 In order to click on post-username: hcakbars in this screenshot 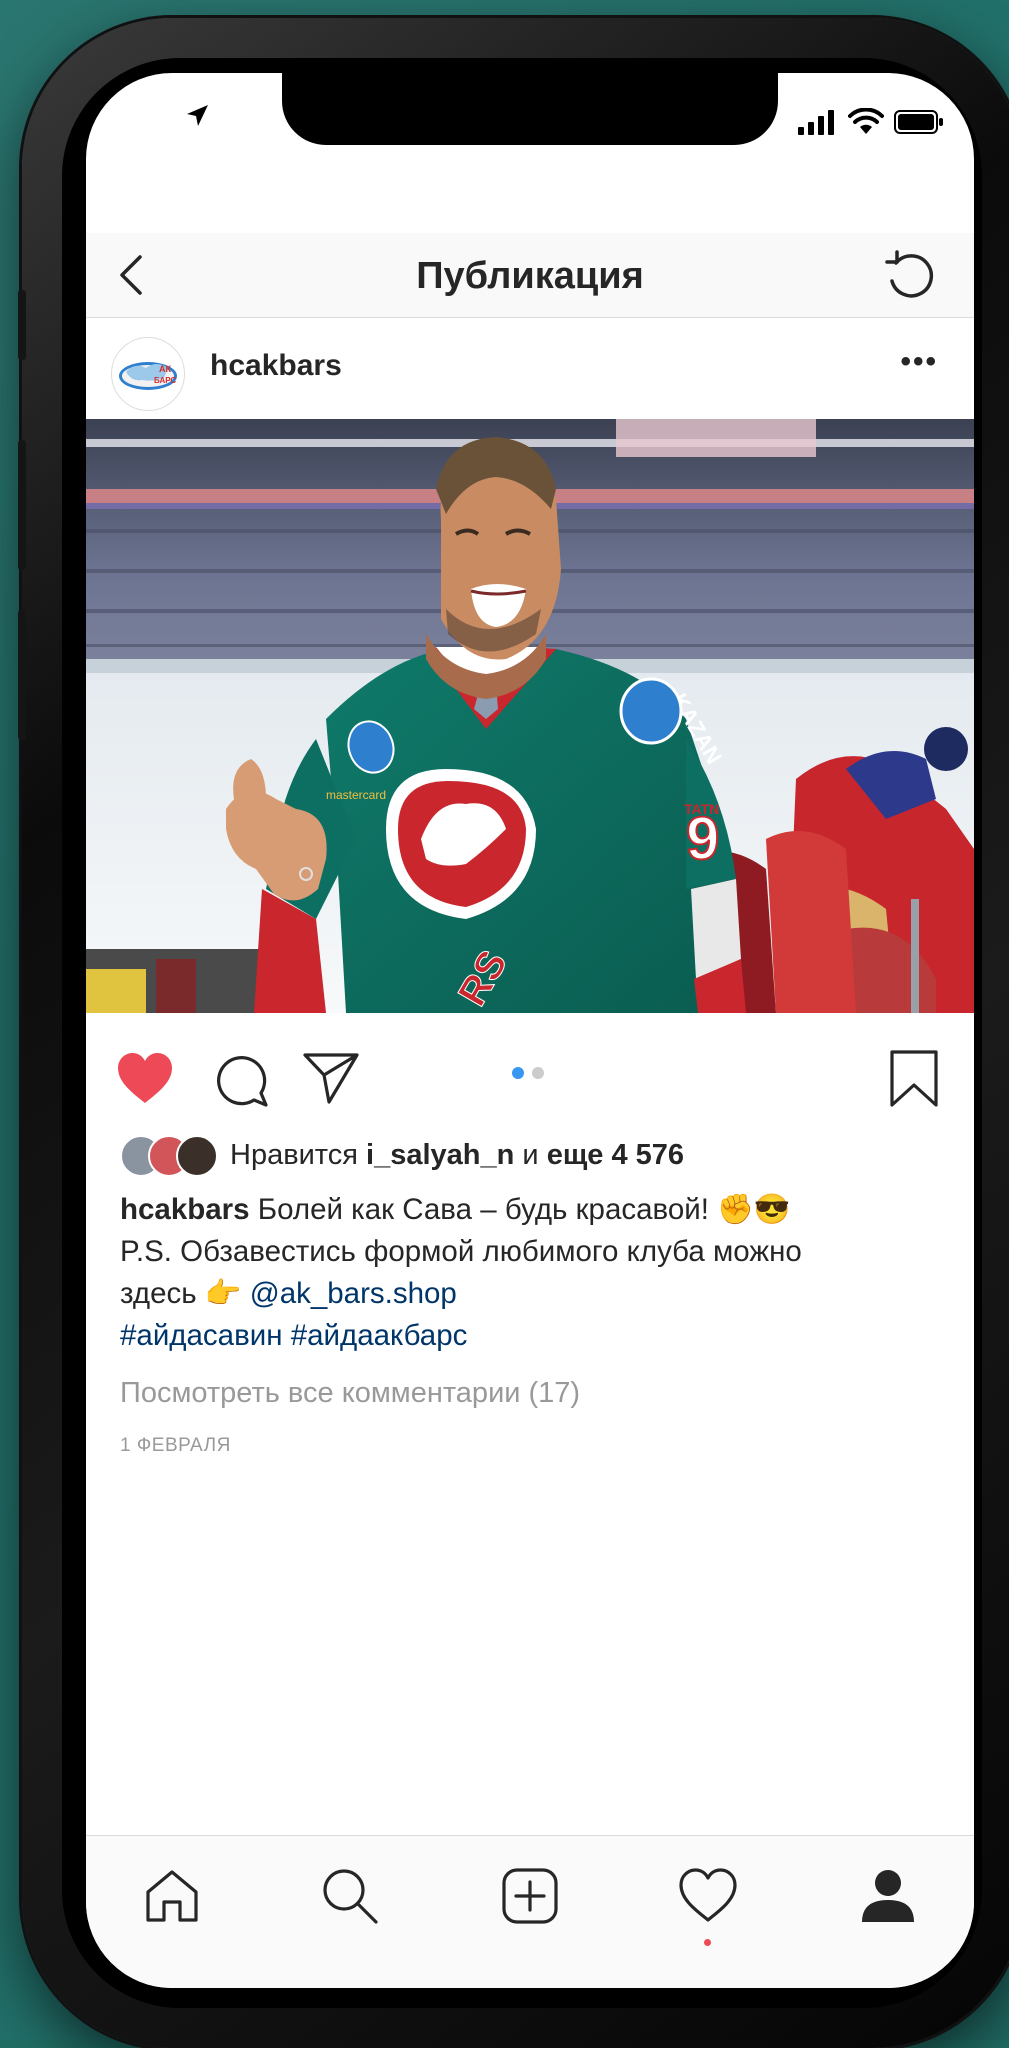, I will do `click(276, 366)`.